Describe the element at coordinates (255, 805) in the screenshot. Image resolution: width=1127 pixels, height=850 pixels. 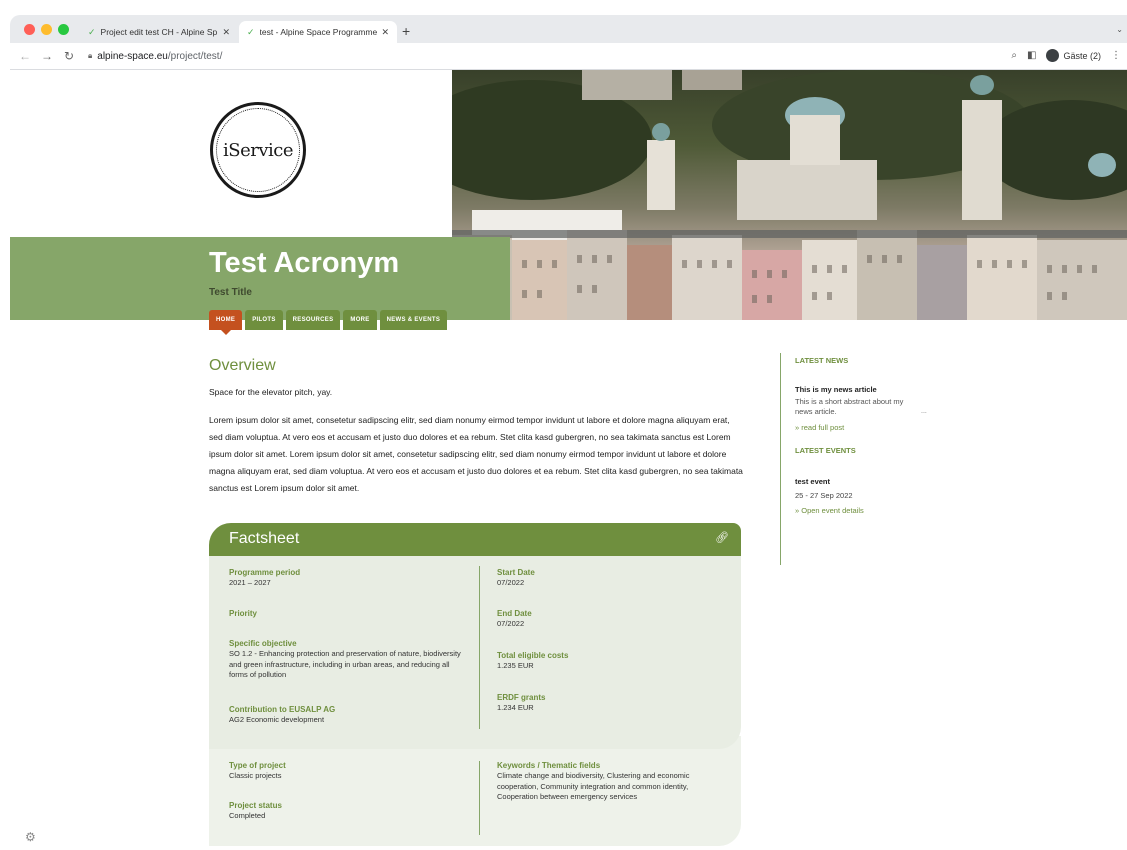
I see `fact-label: Project status` at that location.